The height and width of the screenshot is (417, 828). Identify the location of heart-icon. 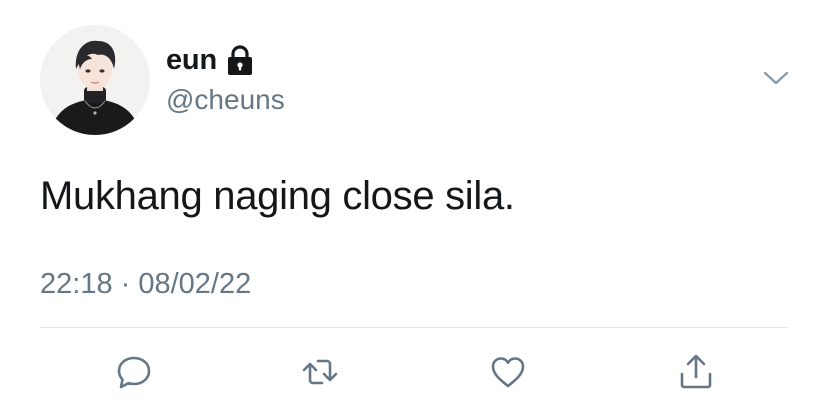
(508, 372).